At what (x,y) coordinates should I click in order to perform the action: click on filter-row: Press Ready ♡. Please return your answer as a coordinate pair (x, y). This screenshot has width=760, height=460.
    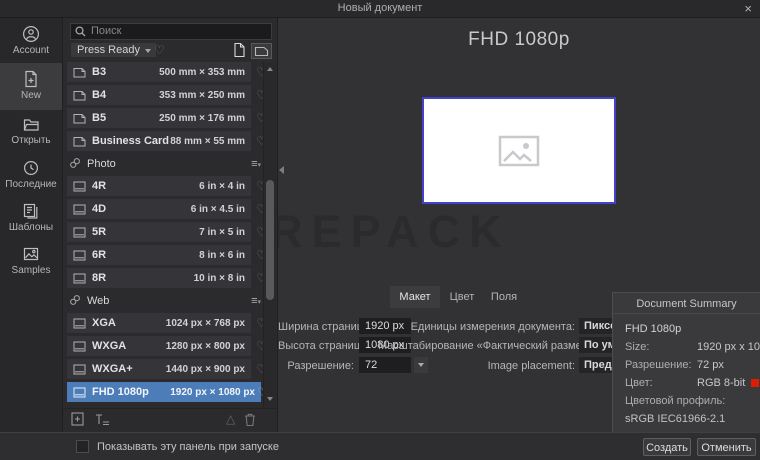
    Looking at the image, I should click on (171, 50).